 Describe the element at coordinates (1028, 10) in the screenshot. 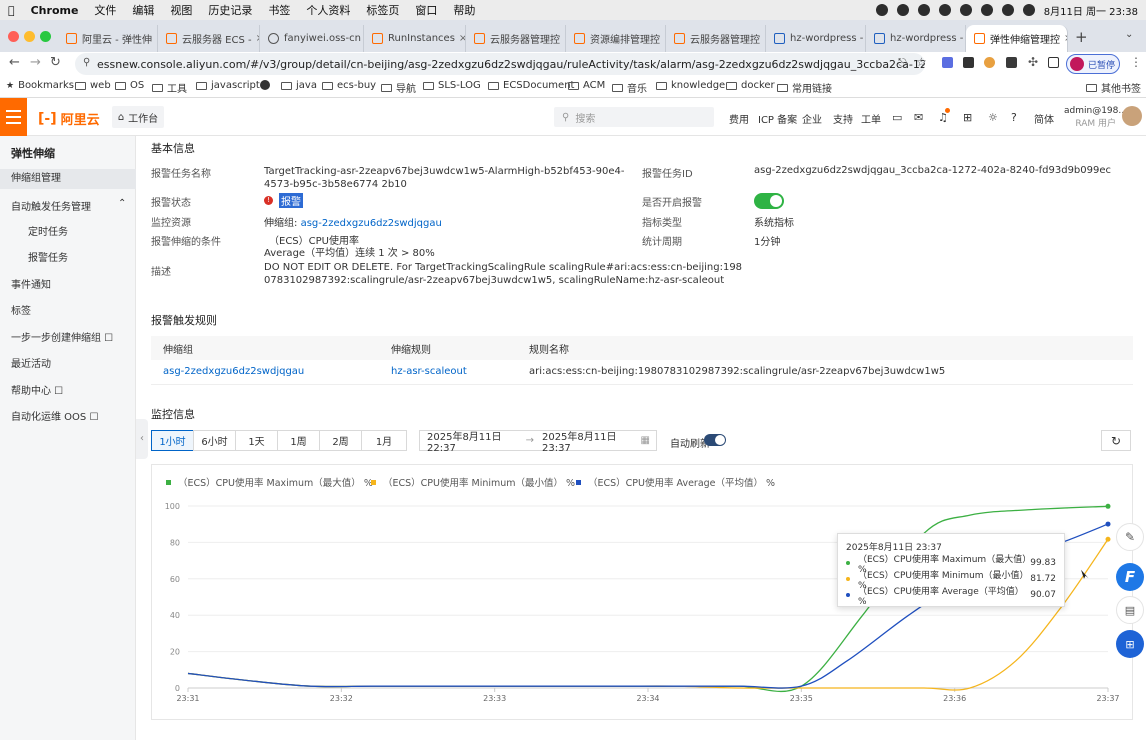

I see `search-icon` at that location.